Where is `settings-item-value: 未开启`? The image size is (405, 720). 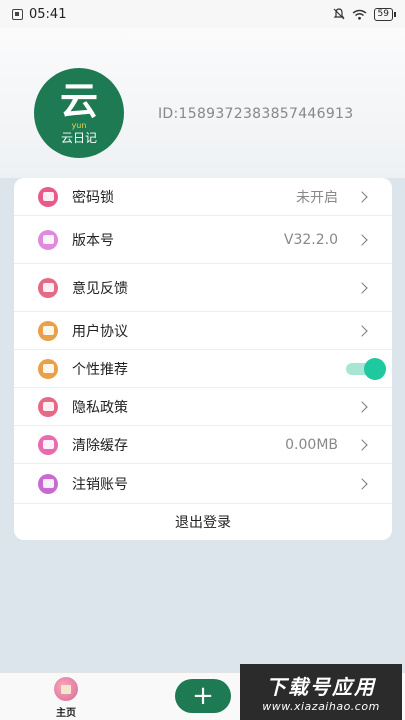
settings-item-value: 未开启 is located at coordinates (317, 197).